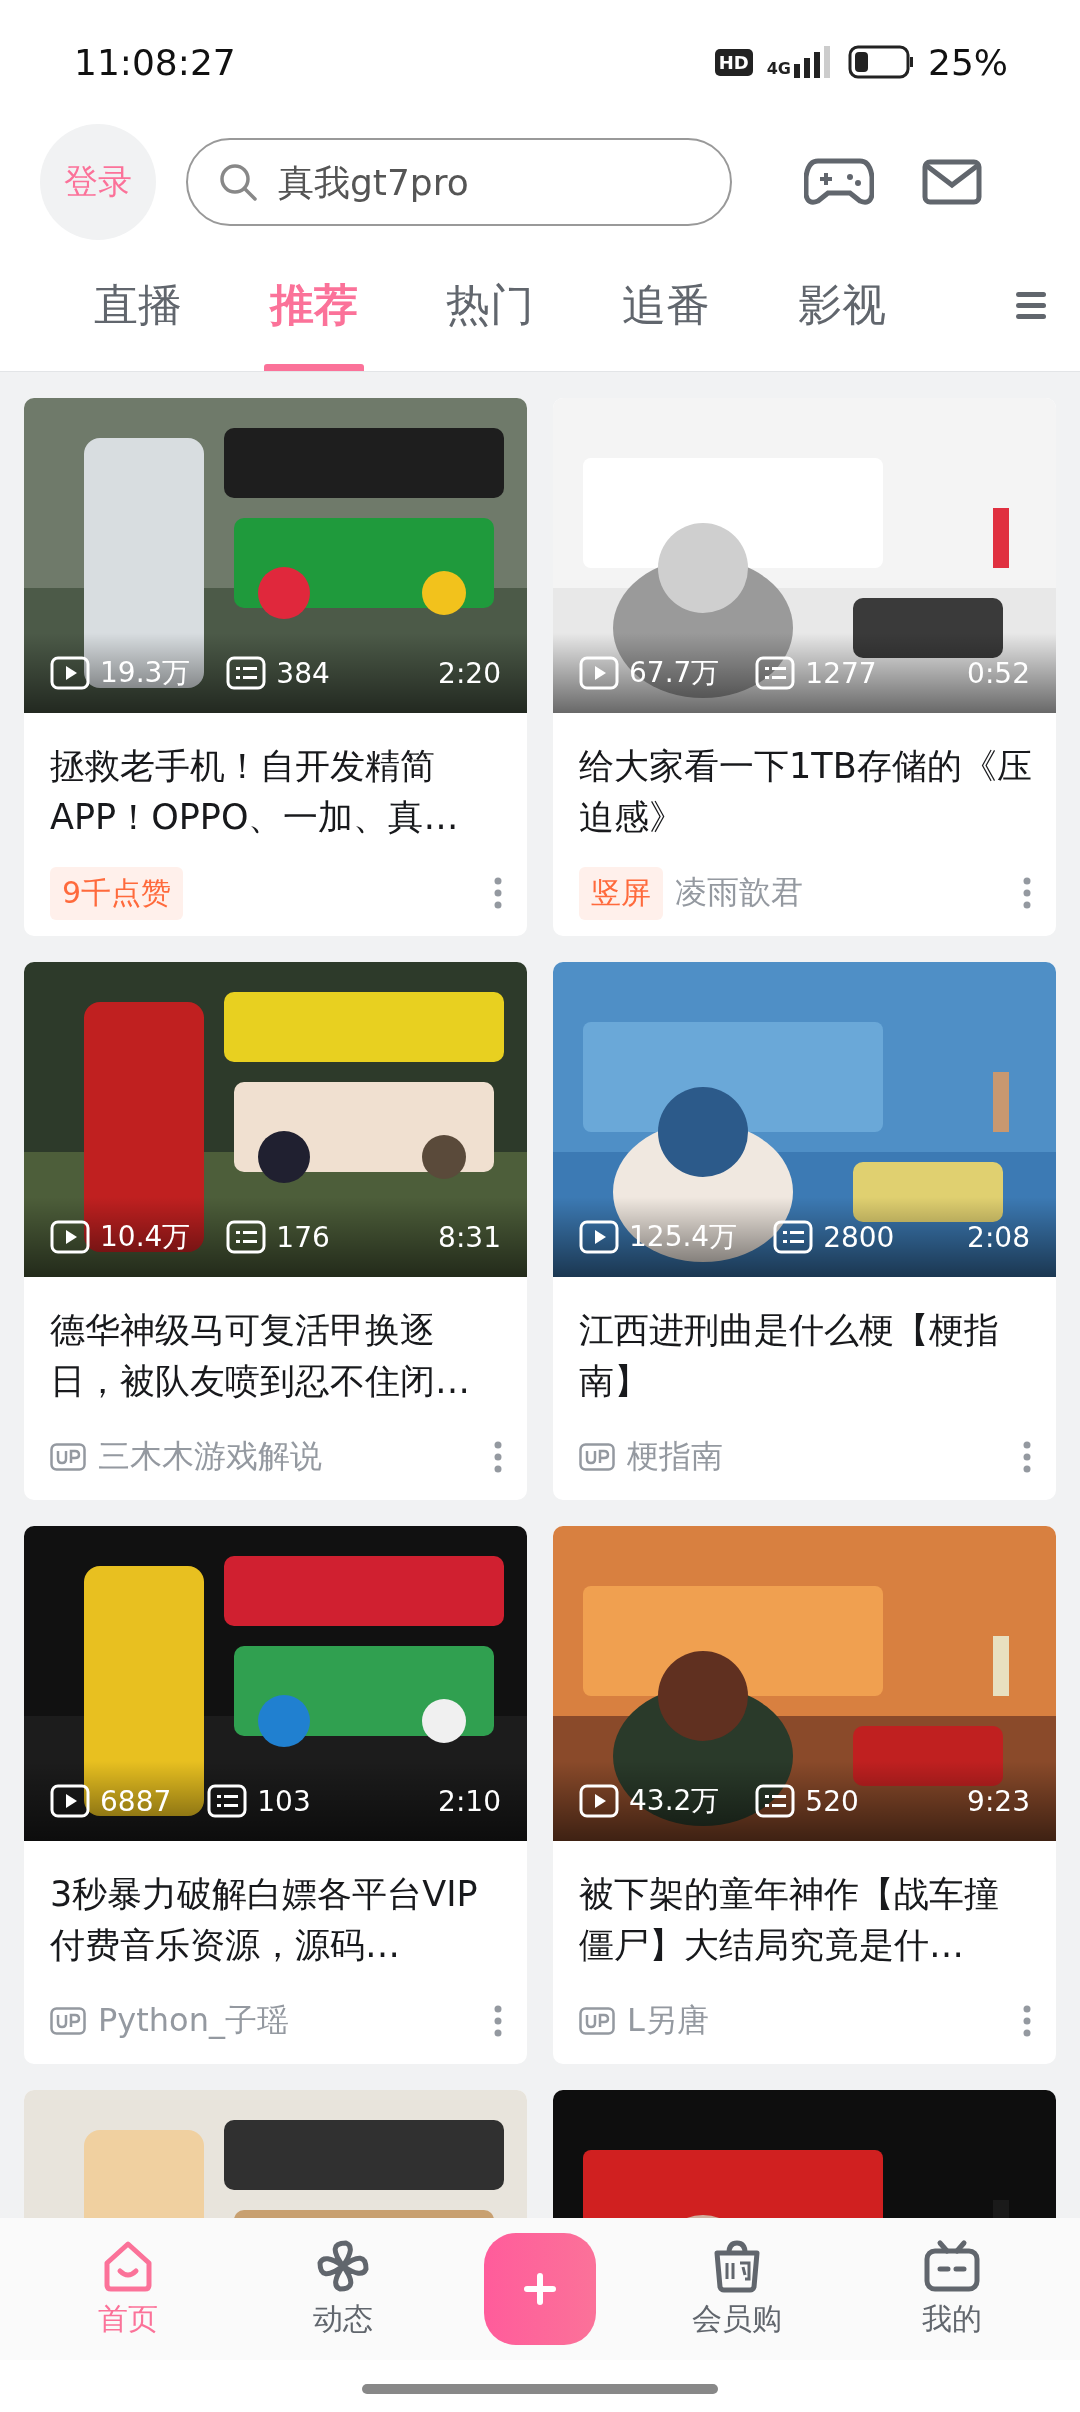 The height and width of the screenshot is (2412, 1080). Describe the element at coordinates (968, 62) in the screenshot. I see `battery-percent: 25%` at that location.